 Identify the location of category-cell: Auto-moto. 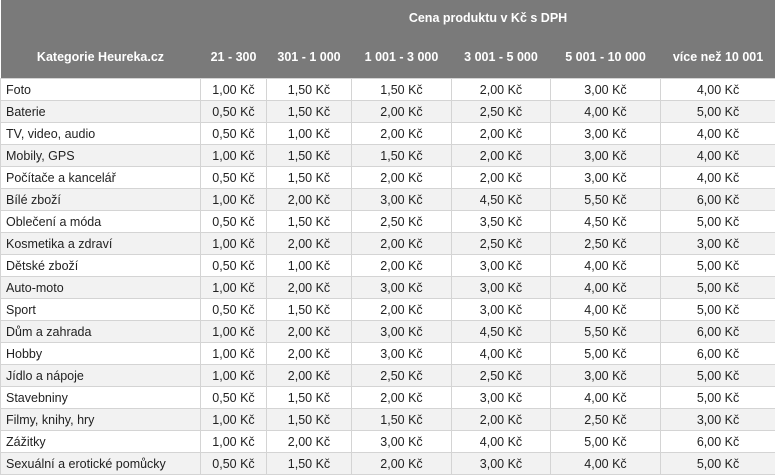
(100, 287).